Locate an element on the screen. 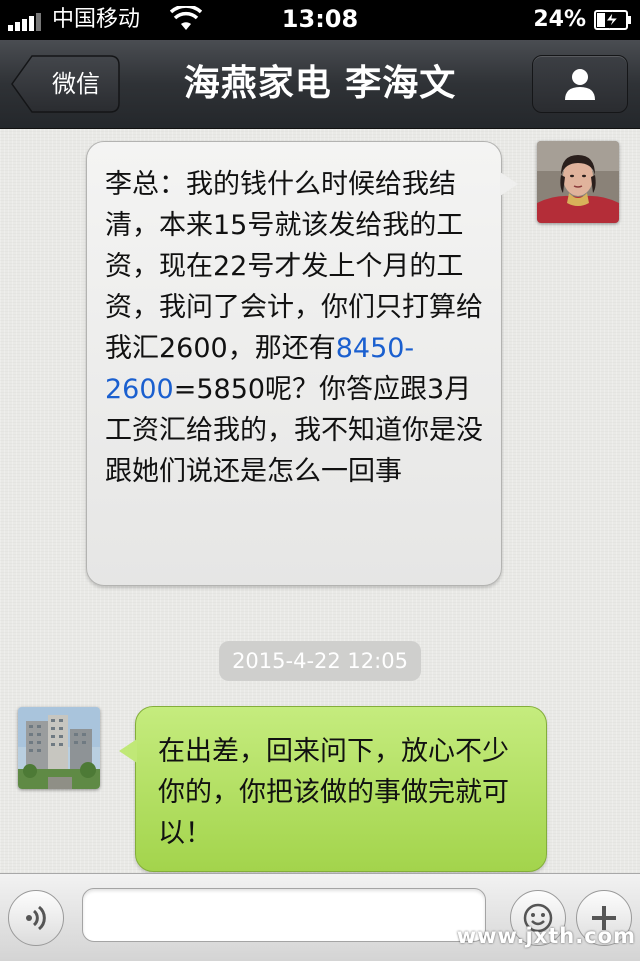 This screenshot has height=961, width=640. profile-button is located at coordinates (580, 84).